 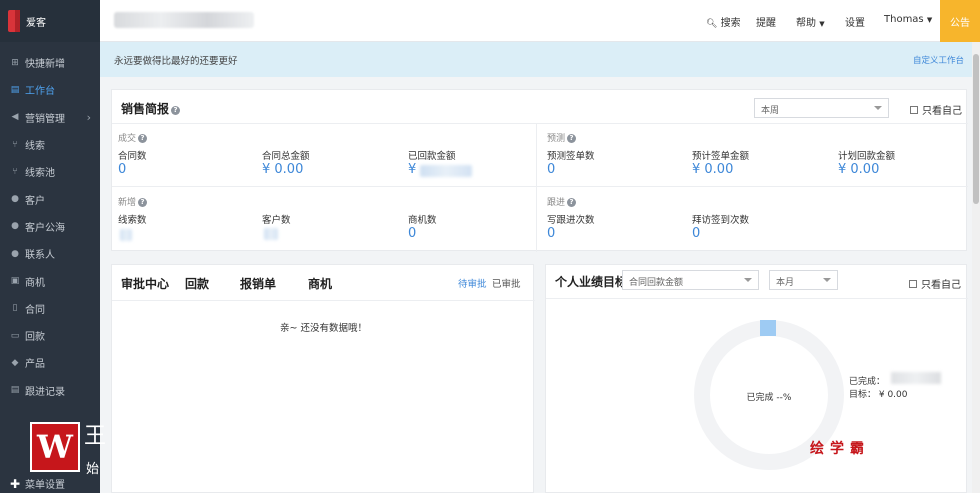 What do you see at coordinates (145, 283) in the screenshot?
I see `tab-approval-center: 审批中心` at bounding box center [145, 283].